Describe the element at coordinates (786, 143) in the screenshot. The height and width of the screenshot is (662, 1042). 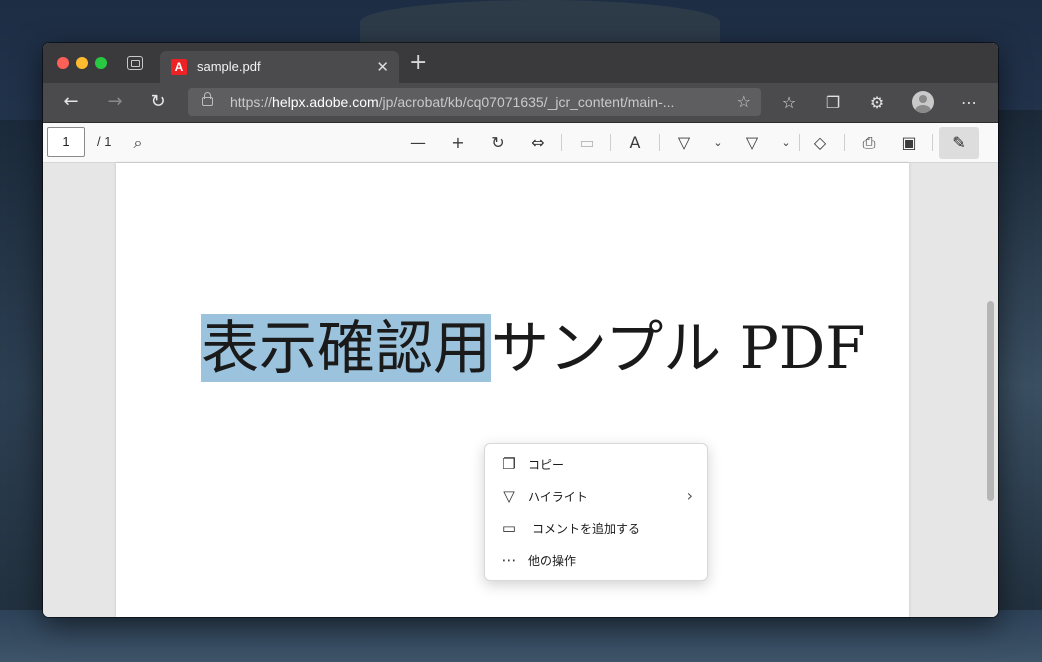
I see `highlight-options-chevron-icon: ⌄` at that location.